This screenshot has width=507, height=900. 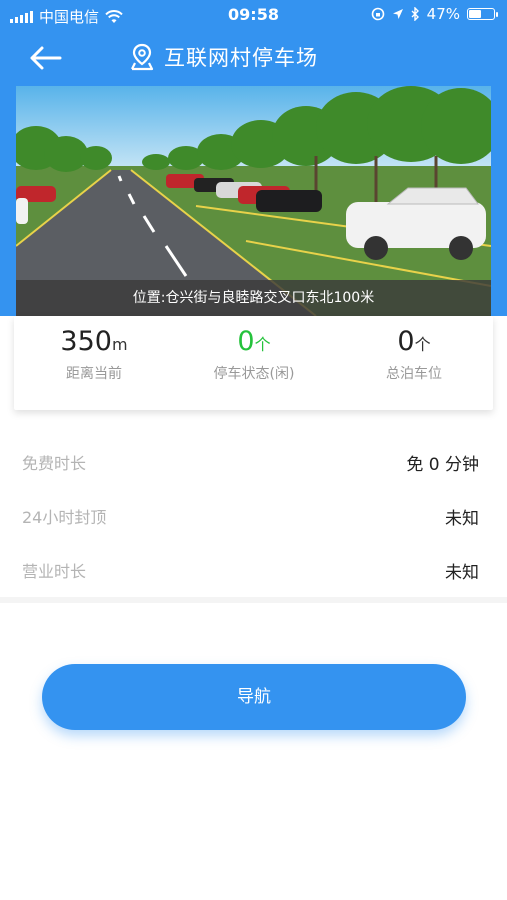 What do you see at coordinates (253, 15) in the screenshot?
I see `status-bar: 中国电信 09:58 47%` at bounding box center [253, 15].